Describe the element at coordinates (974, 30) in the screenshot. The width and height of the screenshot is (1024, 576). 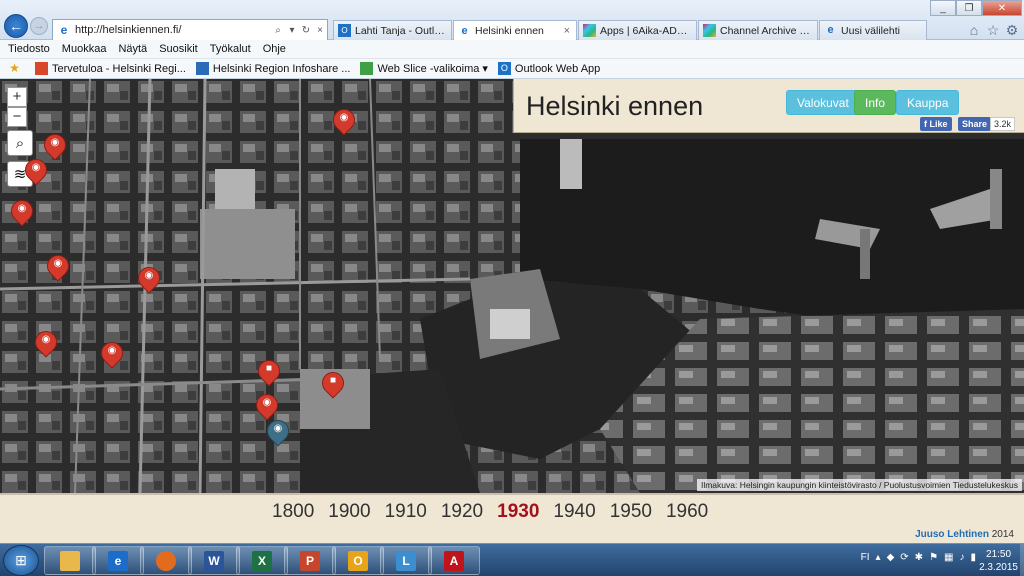
I see `home-icon: ⌂` at that location.